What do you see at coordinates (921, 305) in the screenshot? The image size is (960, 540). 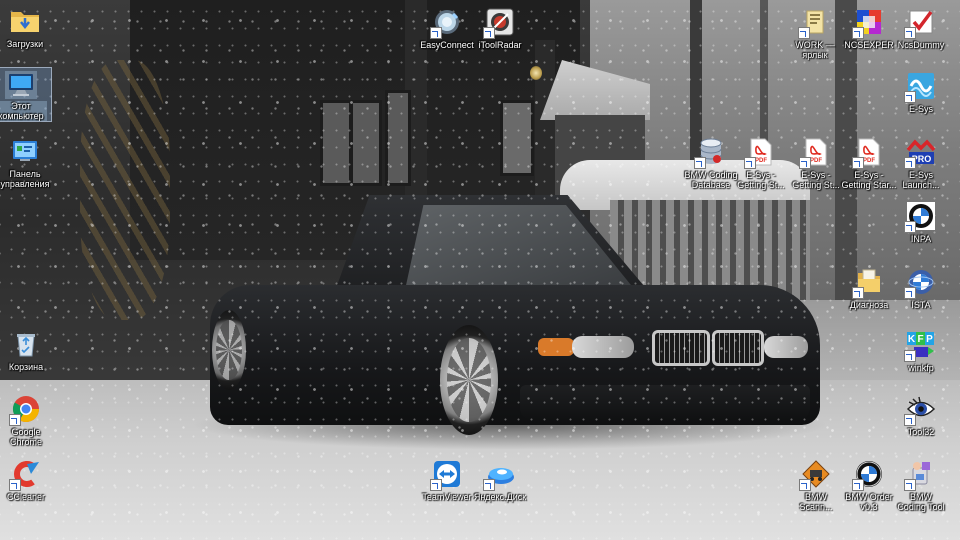 I see `desktop-icon-label: ISTA` at bounding box center [921, 305].